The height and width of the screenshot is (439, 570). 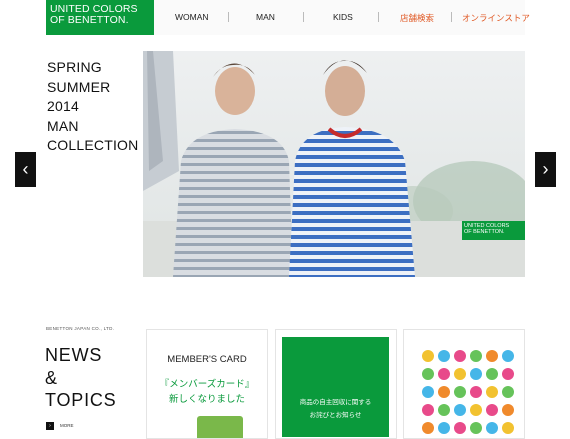 I want to click on nav-woman: WOMAN, so click(x=192, y=17).